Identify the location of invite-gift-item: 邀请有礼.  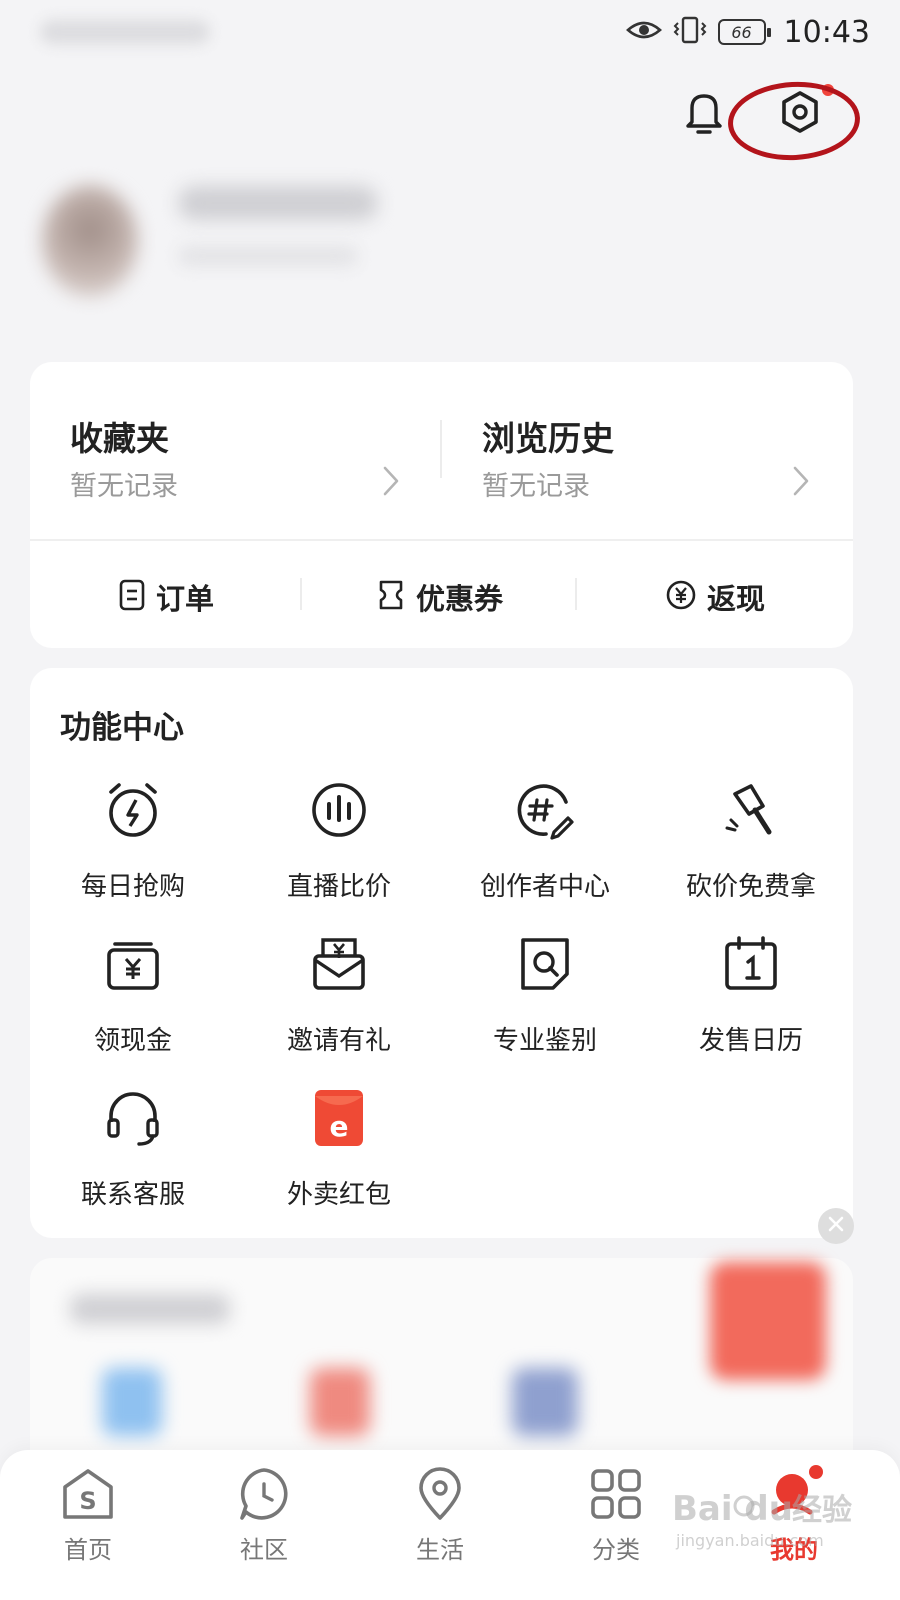
(339, 1002).